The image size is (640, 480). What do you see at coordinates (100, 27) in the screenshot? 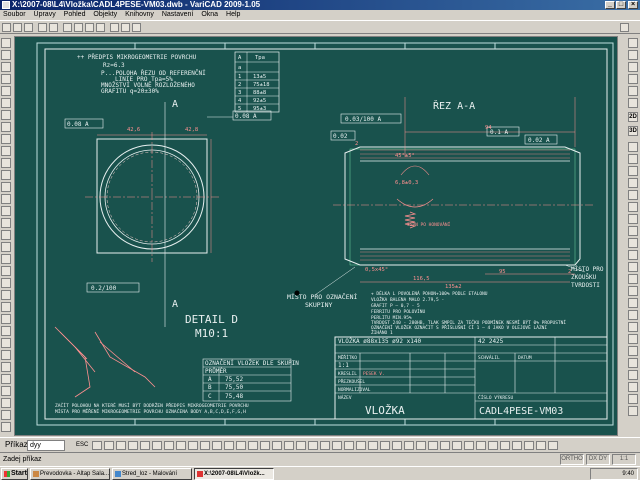
I see `pan-icon` at bounding box center [100, 27].